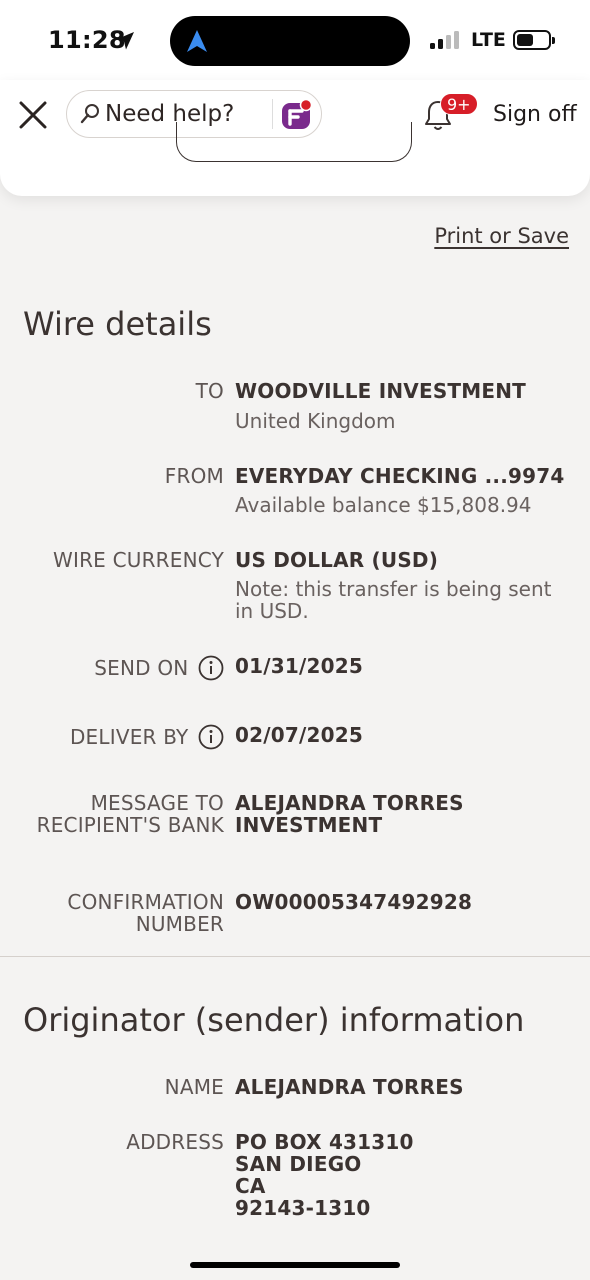  I want to click on wire-details-heading: Wire details, so click(117, 324).